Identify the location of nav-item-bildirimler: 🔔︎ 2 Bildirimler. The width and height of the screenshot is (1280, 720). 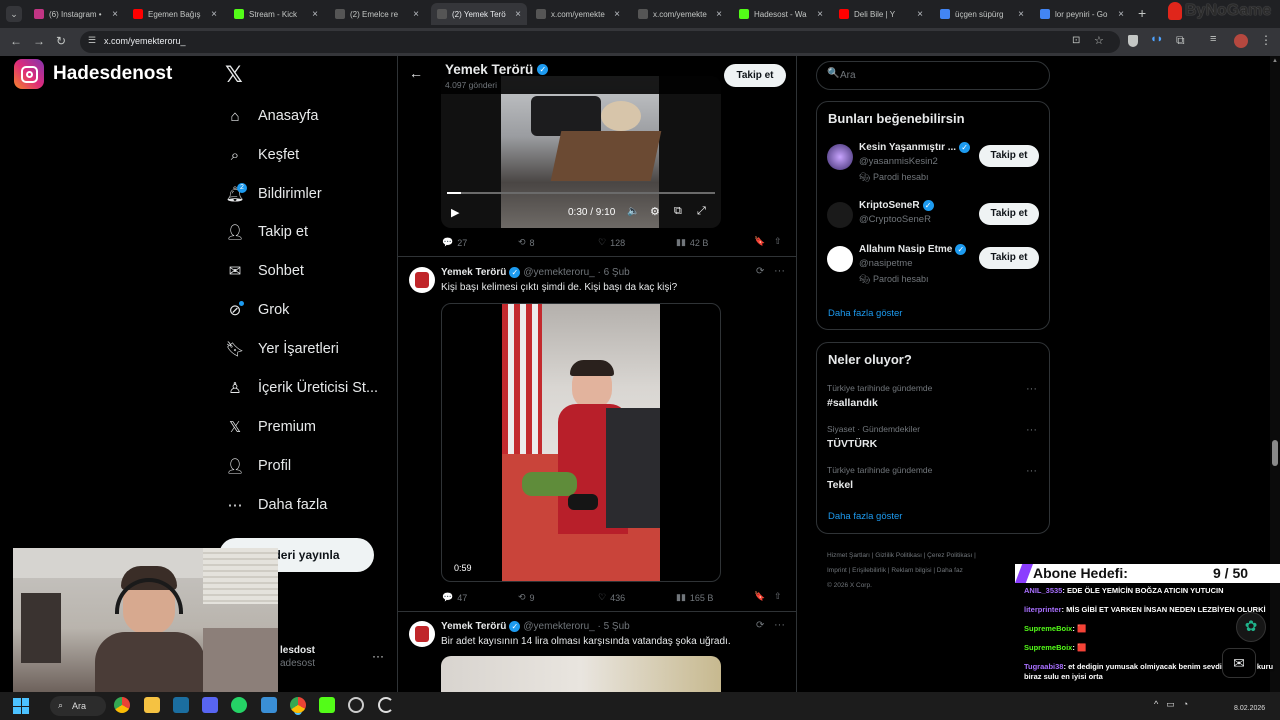
(273, 194).